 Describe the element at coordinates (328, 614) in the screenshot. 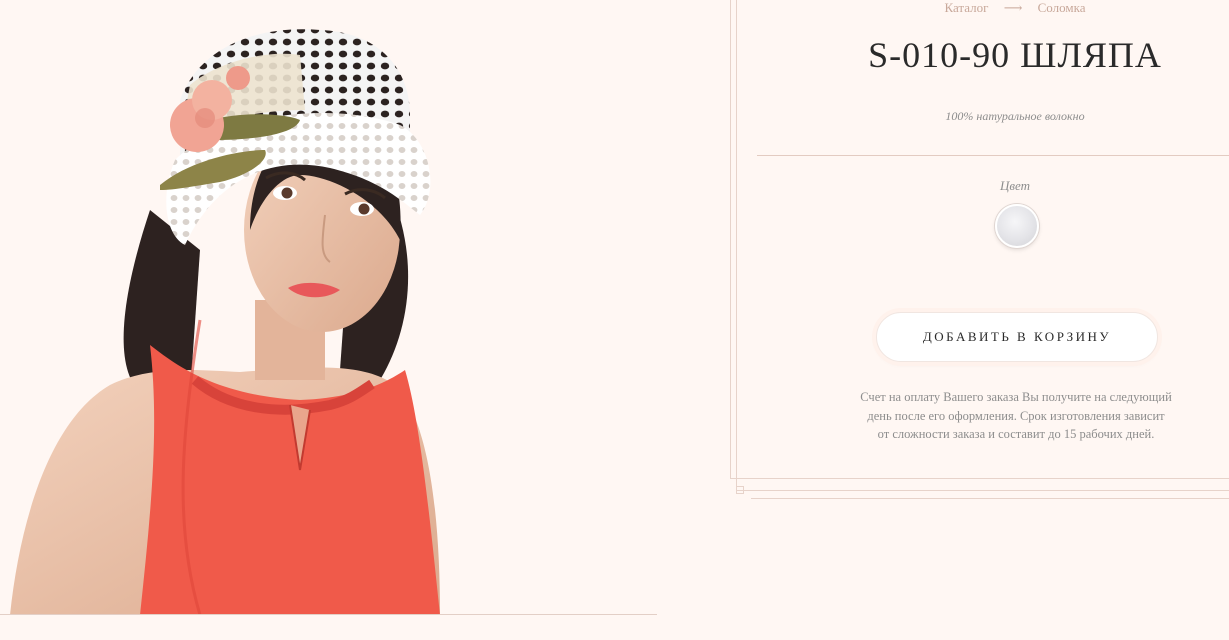

I see `photo-bottom-line` at that location.